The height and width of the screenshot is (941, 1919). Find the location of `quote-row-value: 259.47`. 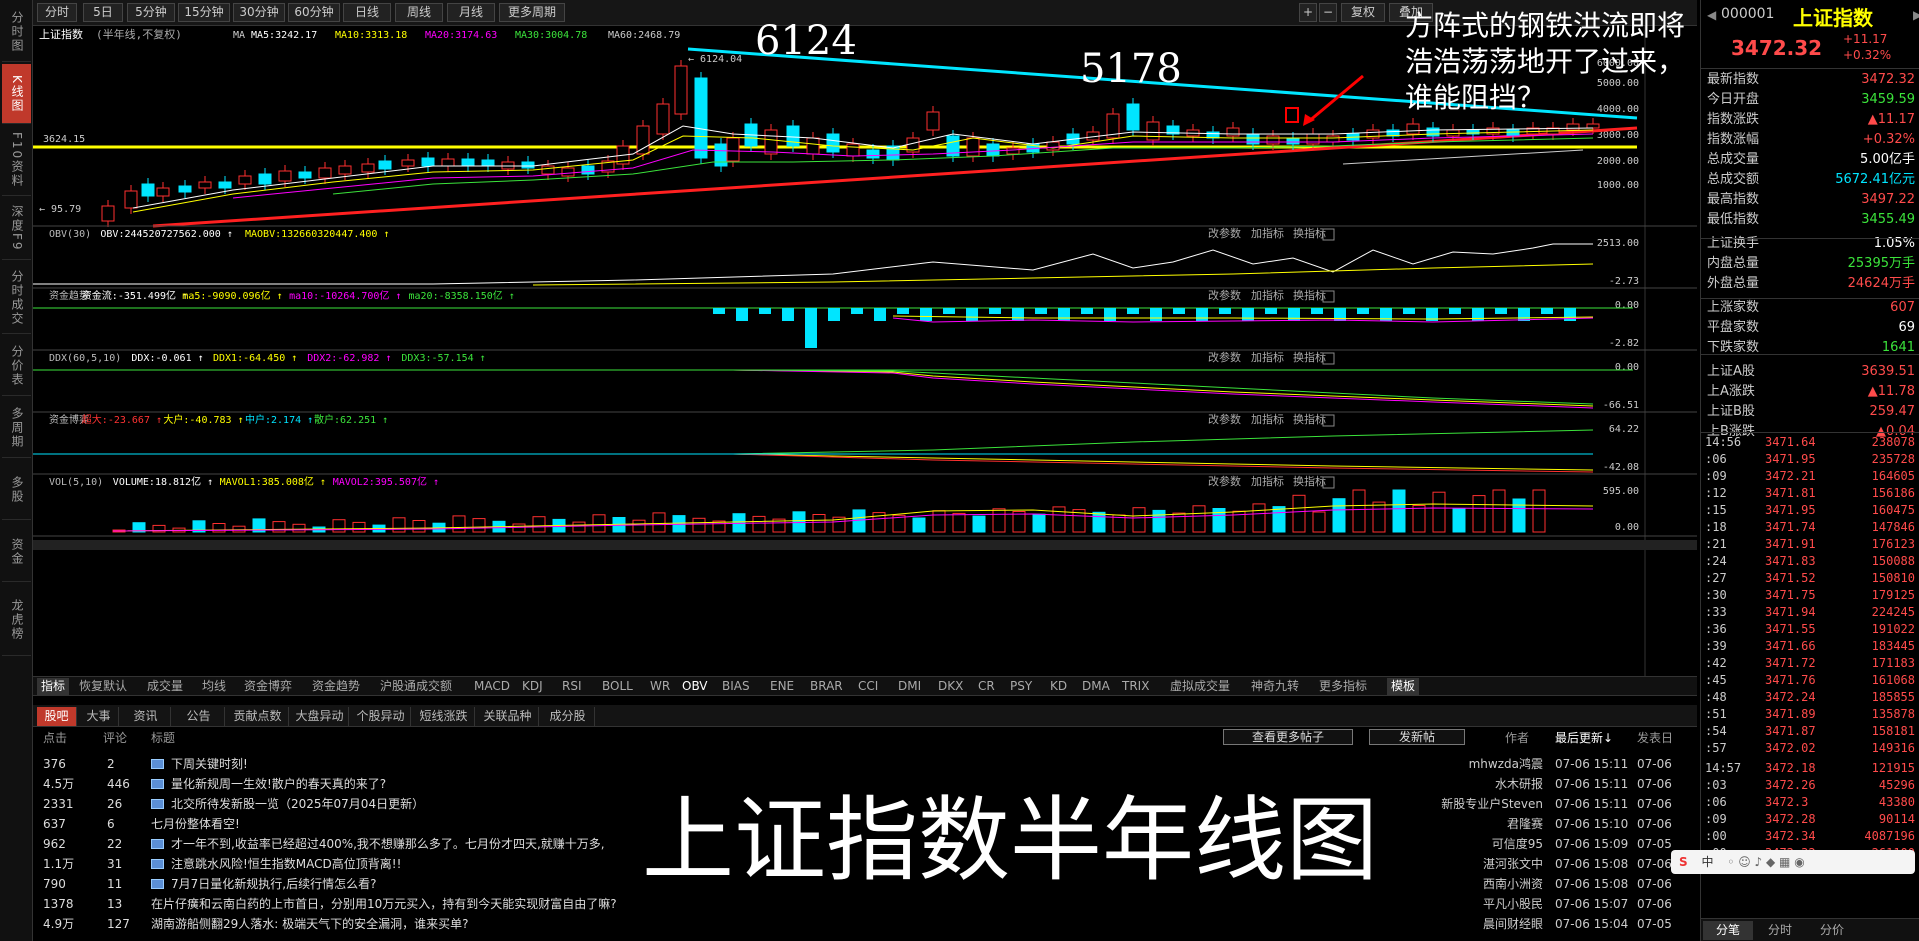

quote-row-value: 259.47 is located at coordinates (1892, 411).